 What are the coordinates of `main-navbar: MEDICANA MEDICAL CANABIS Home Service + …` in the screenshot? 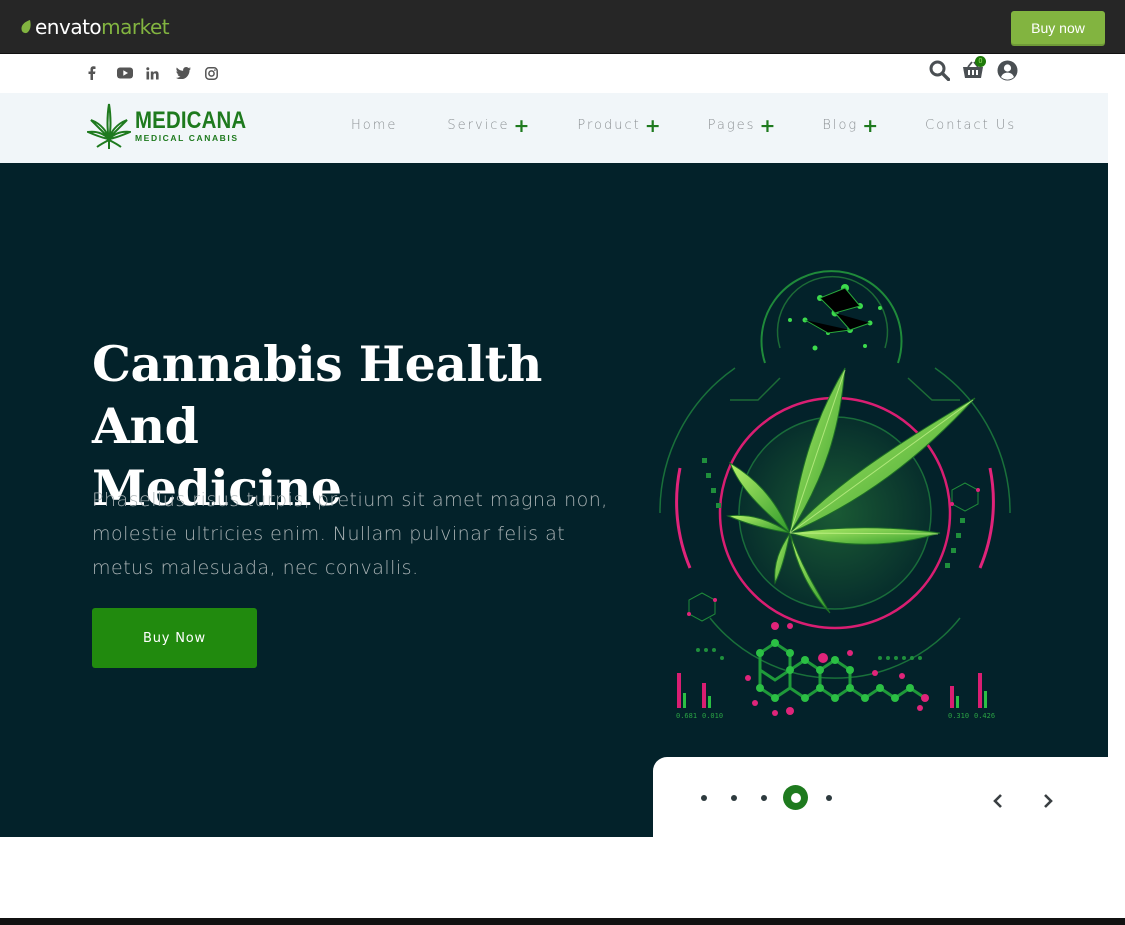 It's located at (554, 128).